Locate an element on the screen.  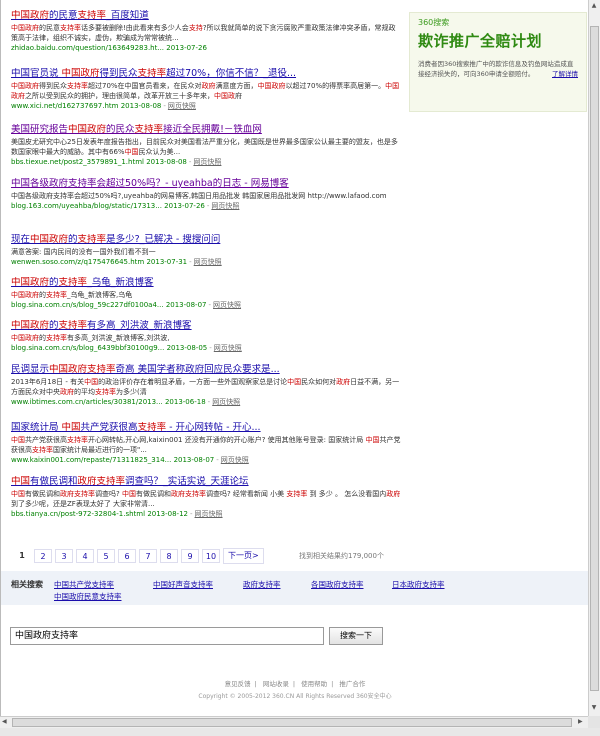
page-link: 6 is located at coordinates (127, 556).